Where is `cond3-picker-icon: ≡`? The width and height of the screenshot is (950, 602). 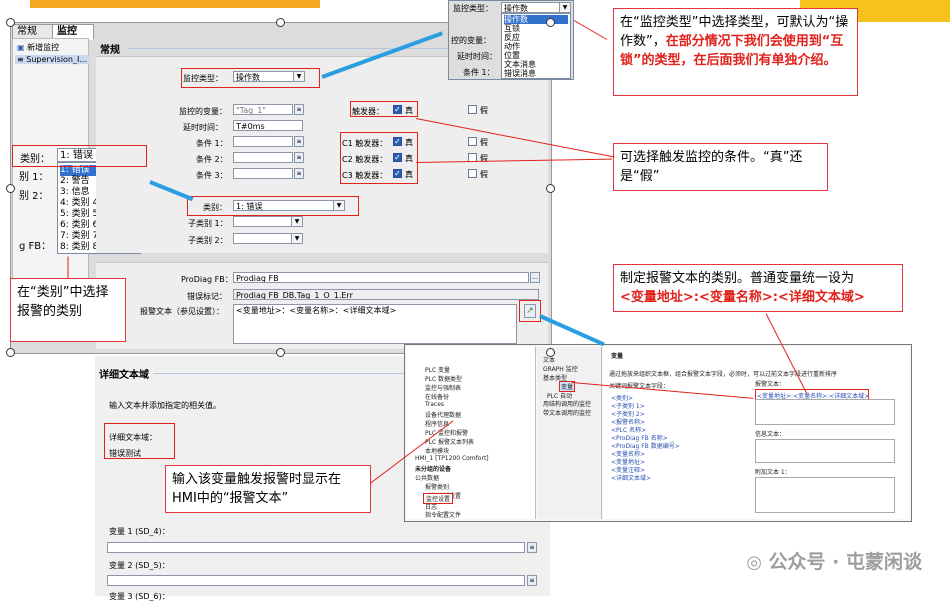
cond3-picker-icon: ≡ is located at coordinates (299, 173).